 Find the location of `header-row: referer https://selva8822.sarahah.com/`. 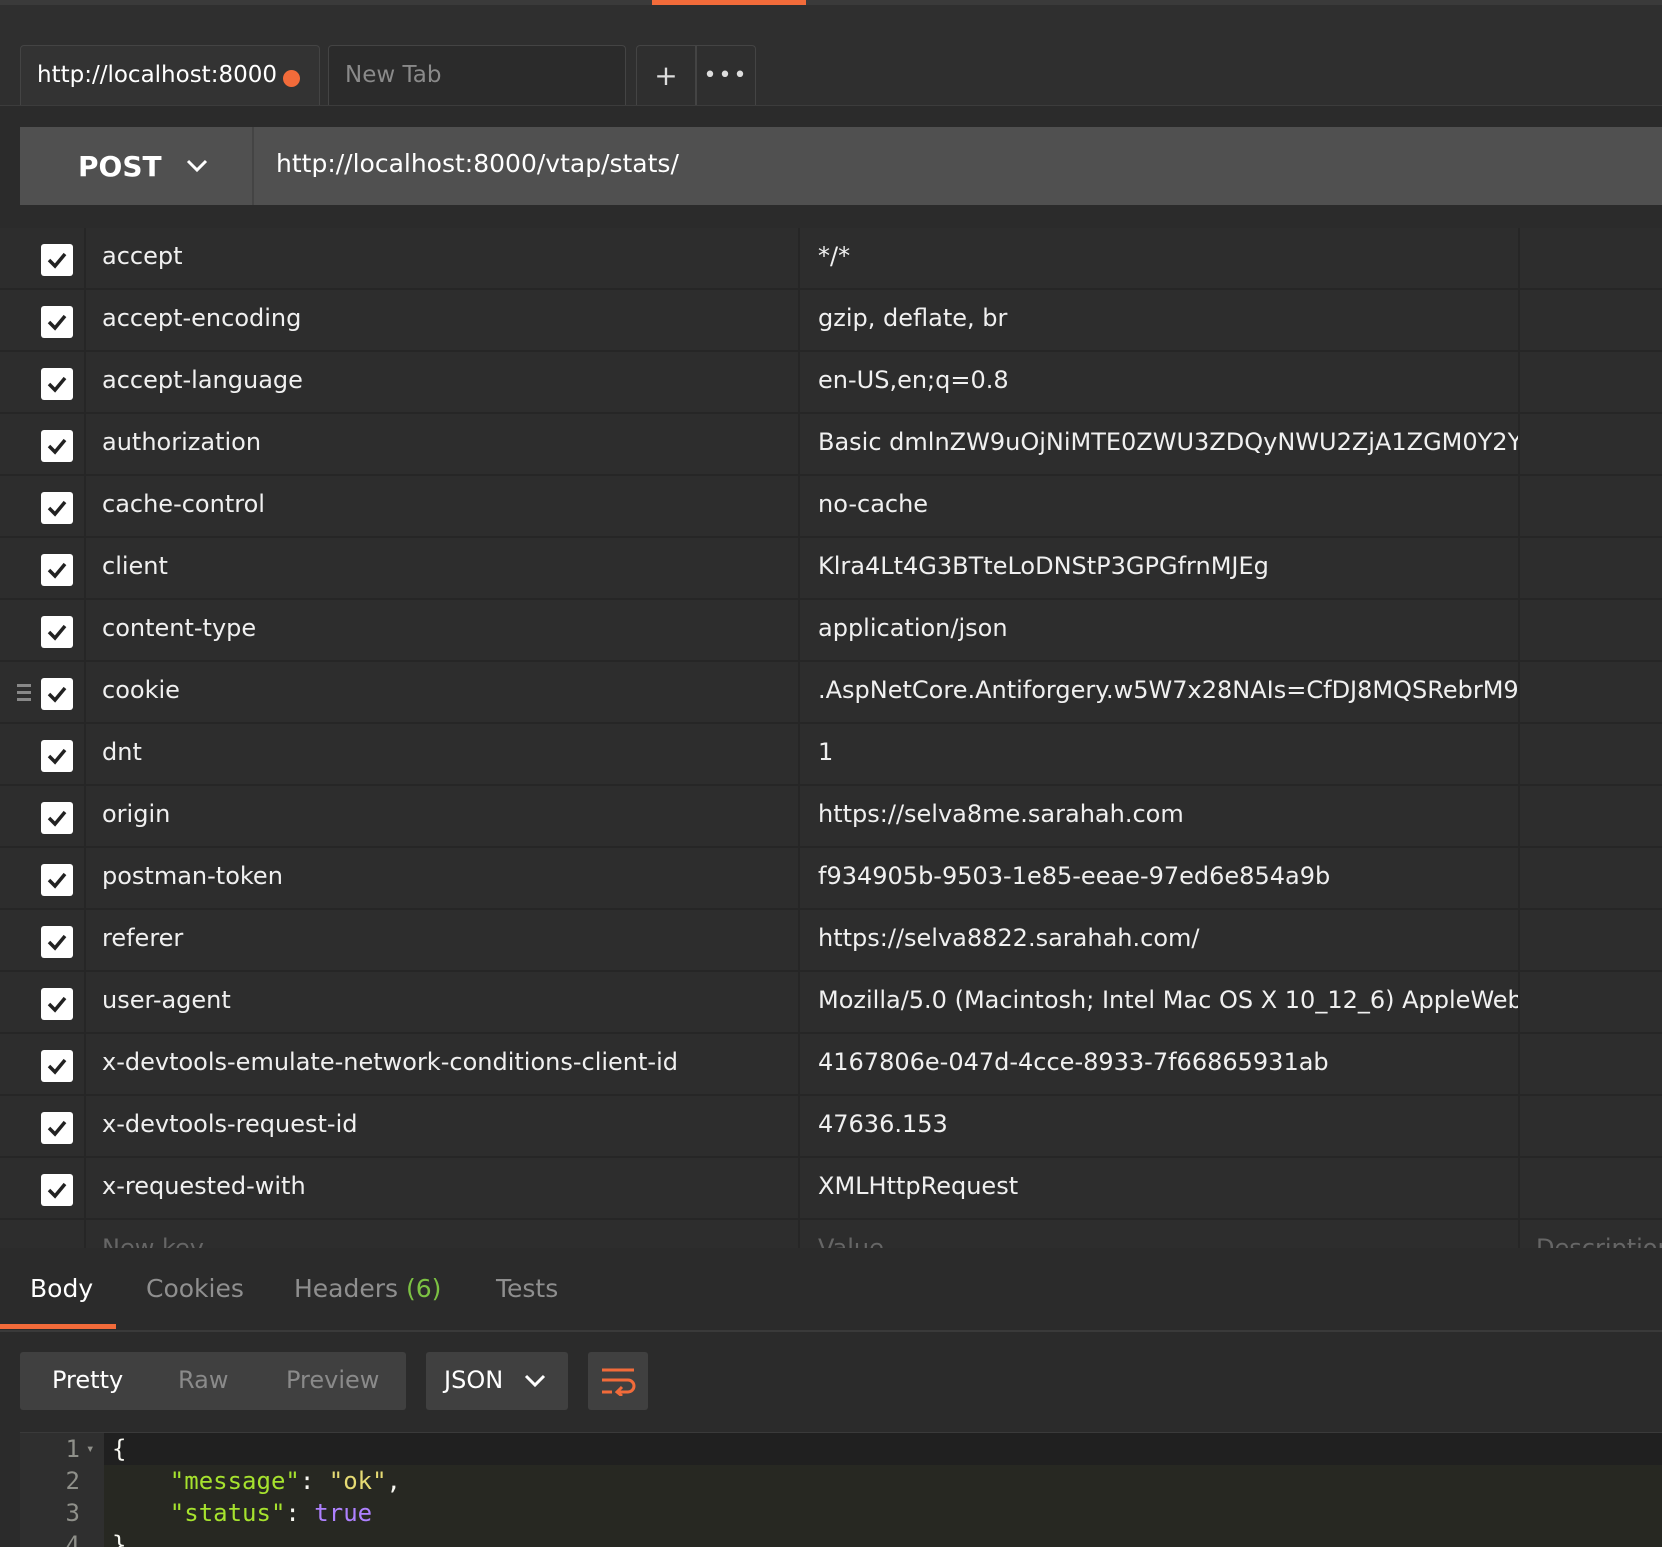

header-row: referer https://selva8822.sarahah.com/ is located at coordinates (831, 941).